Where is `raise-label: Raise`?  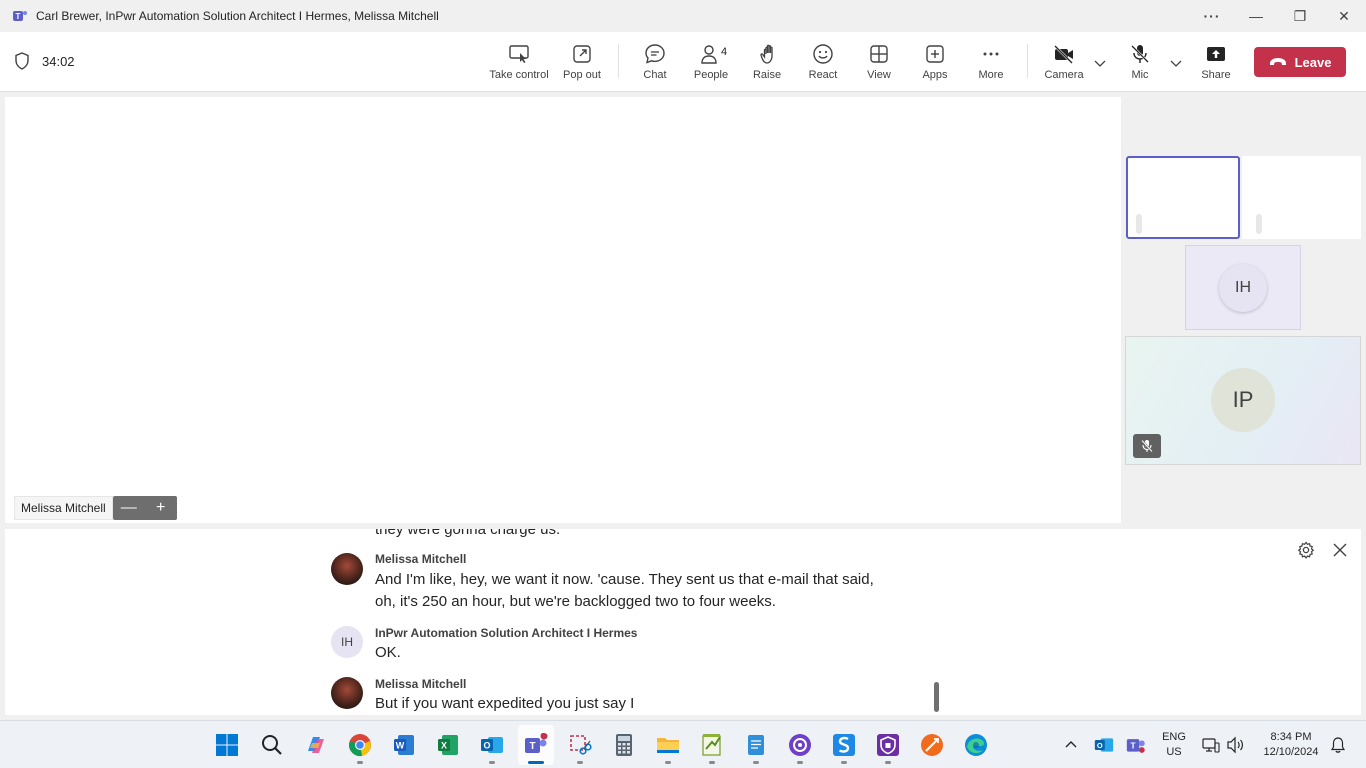
raise-label: Raise is located at coordinates (767, 75).